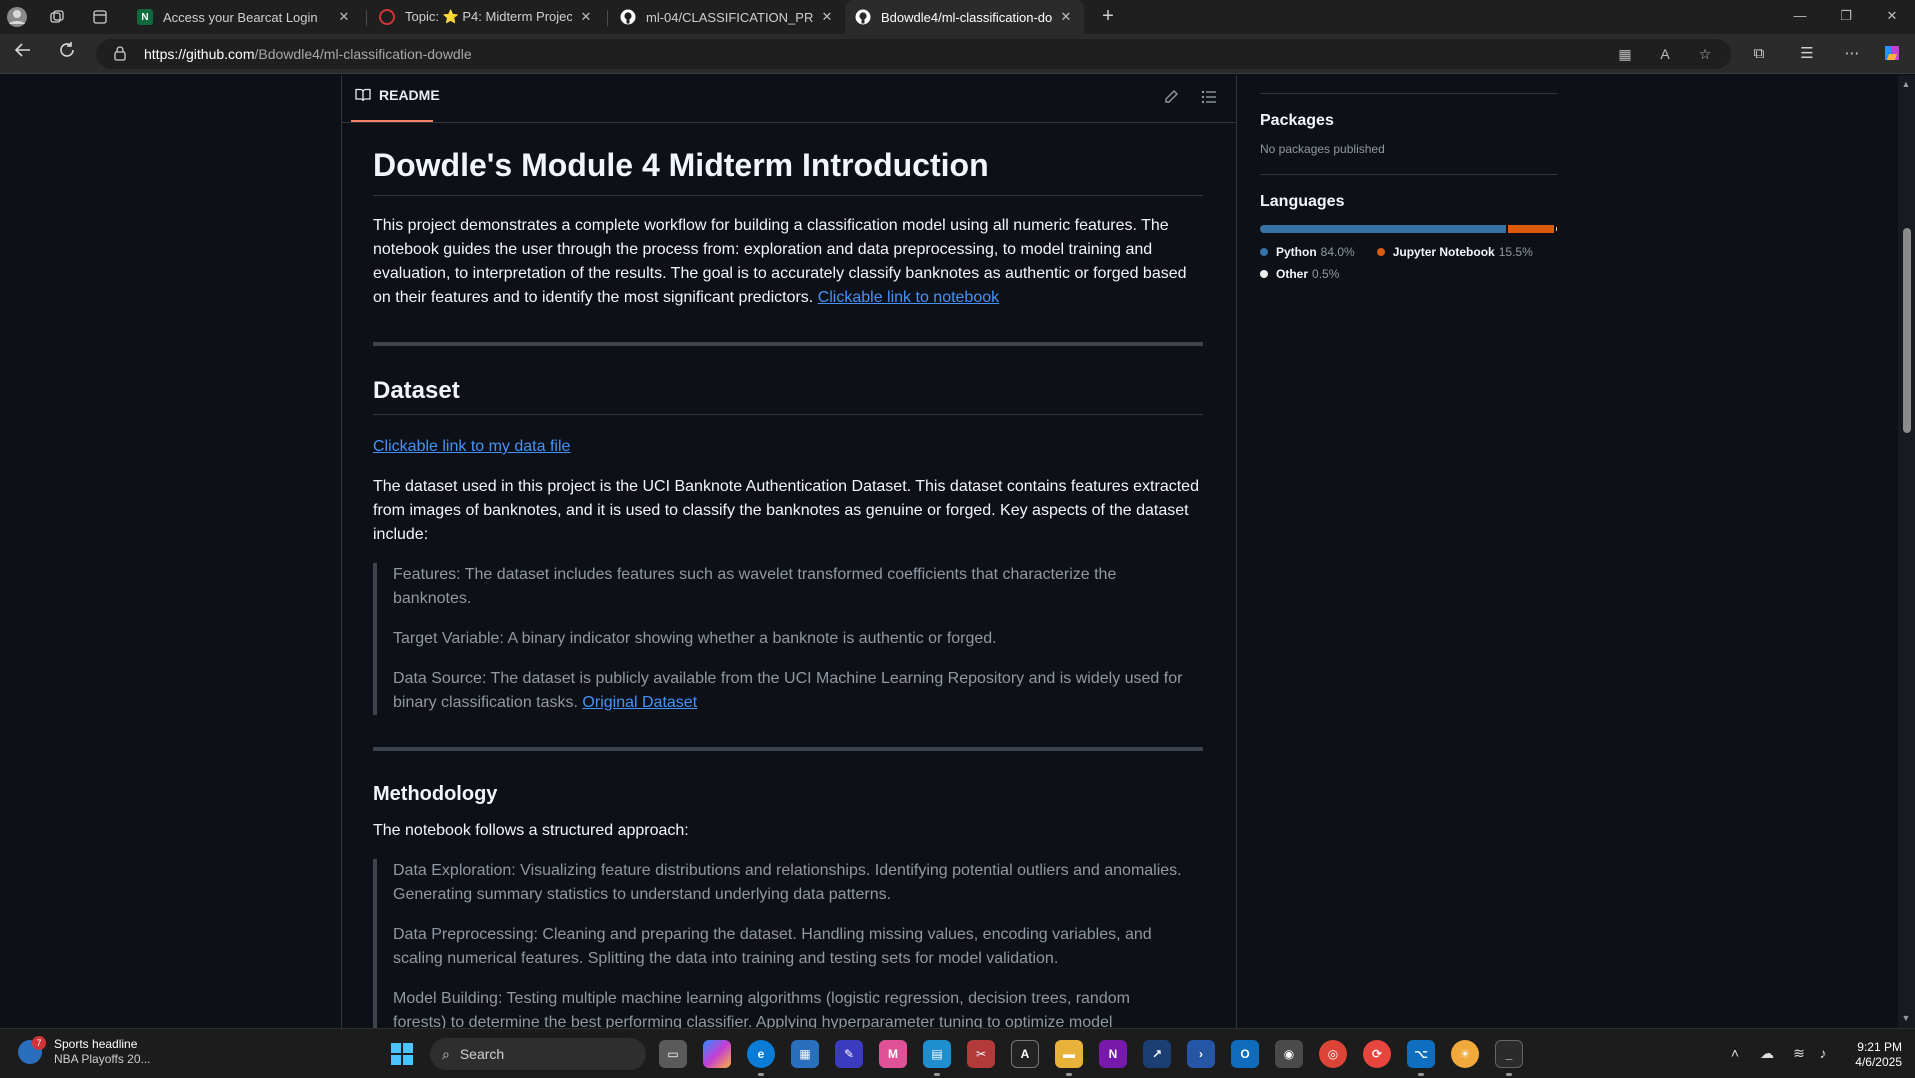 The image size is (1915, 1078). What do you see at coordinates (893, 1054) in the screenshot?
I see `m365-icon: M` at bounding box center [893, 1054].